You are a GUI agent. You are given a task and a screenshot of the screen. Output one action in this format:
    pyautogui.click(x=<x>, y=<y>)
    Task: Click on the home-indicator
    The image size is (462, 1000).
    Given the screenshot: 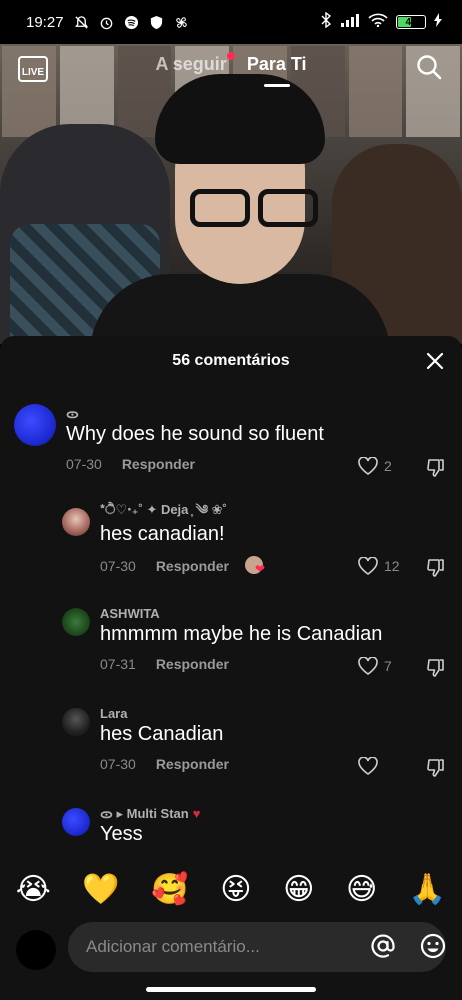 What is the action you would take?
    pyautogui.click(x=231, y=989)
    